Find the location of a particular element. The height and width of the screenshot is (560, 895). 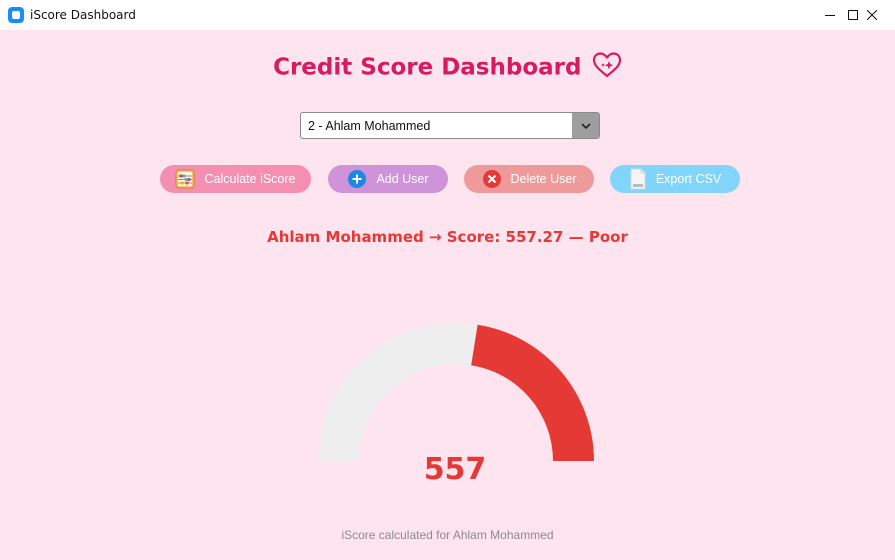

status-text: iScore calculated for Ahlam Mohammed is located at coordinates (447, 535).